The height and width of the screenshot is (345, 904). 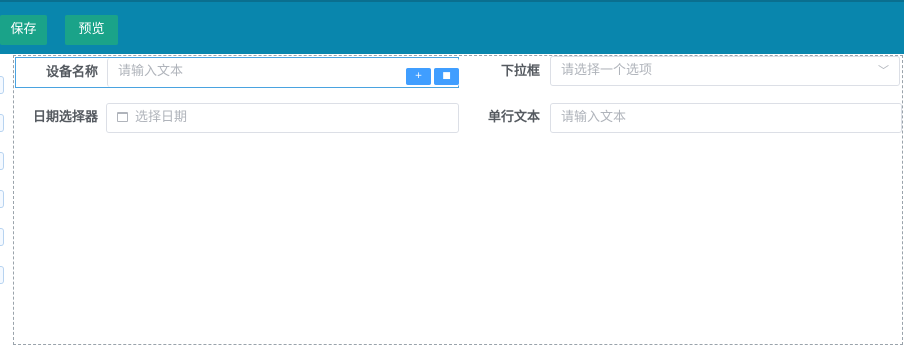 What do you see at coordinates (726, 118) in the screenshot?
I see `single-text-input: 请输入文本` at bounding box center [726, 118].